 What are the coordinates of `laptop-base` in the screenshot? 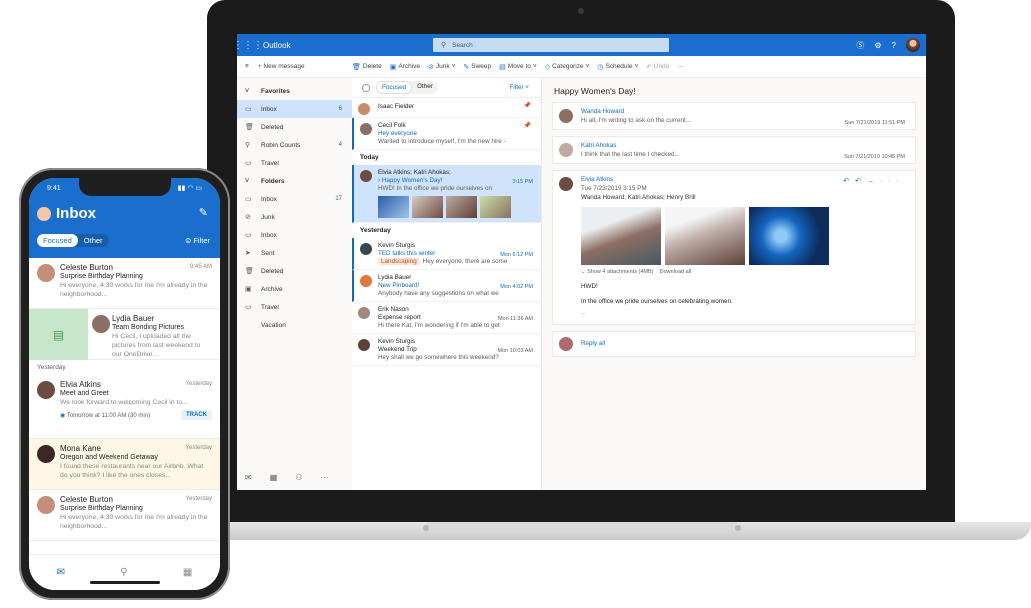 It's located at (619, 531).